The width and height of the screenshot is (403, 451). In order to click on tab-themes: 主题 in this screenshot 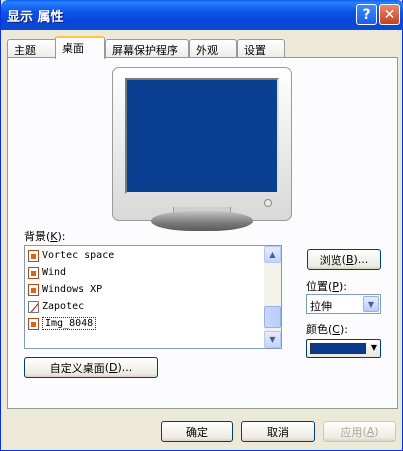, I will do `click(32, 48)`.